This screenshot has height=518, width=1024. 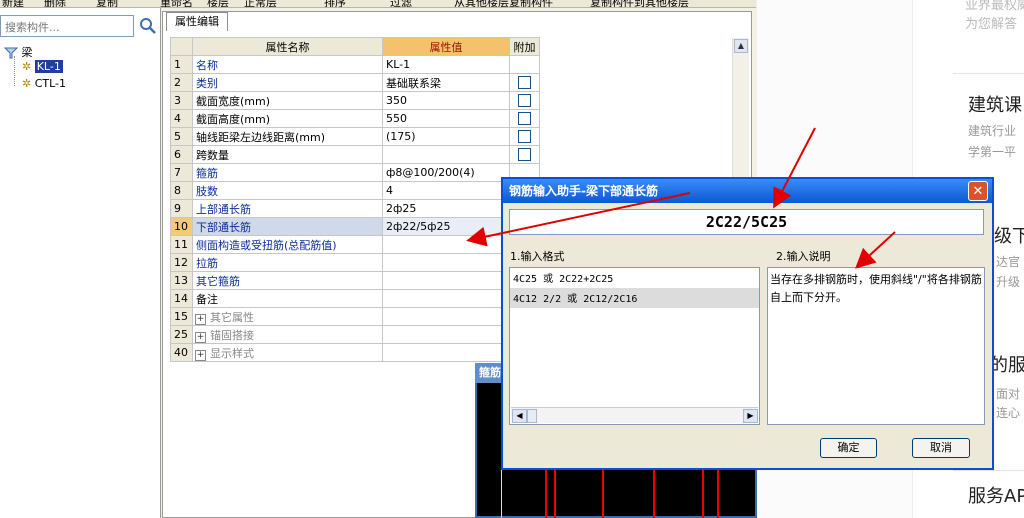 I want to click on row-value: 基础联系梁, so click(x=446, y=82).